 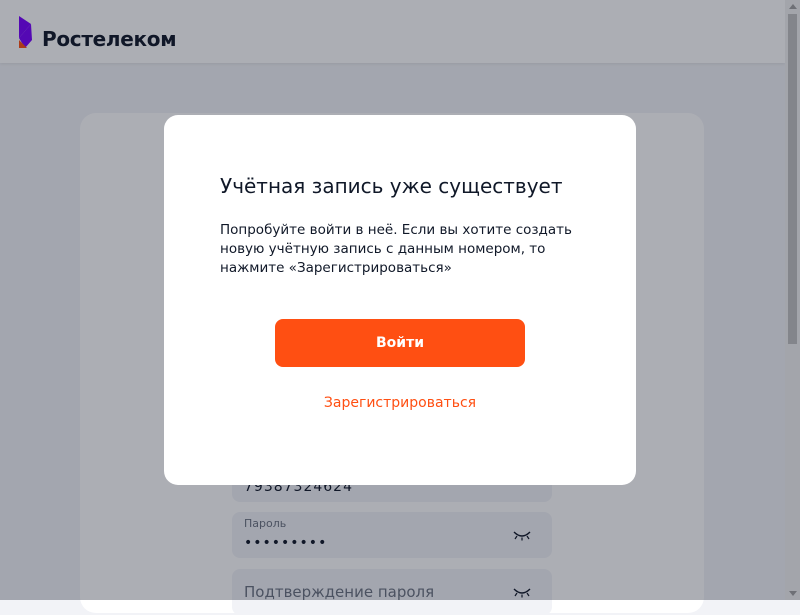 What do you see at coordinates (391, 186) in the screenshot?
I see `modal-title: Учётная запись уже существует` at bounding box center [391, 186].